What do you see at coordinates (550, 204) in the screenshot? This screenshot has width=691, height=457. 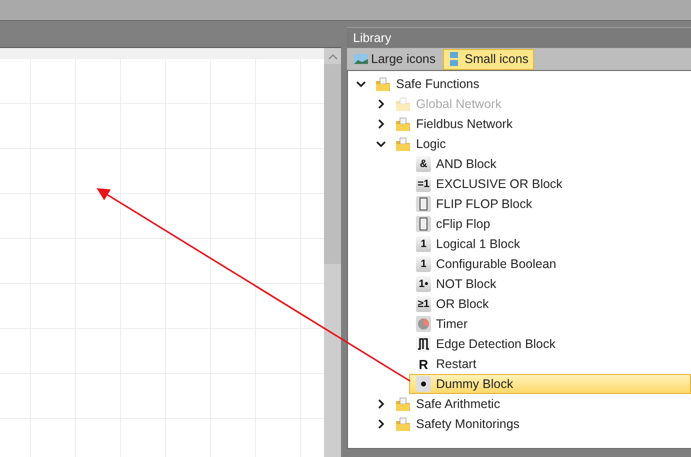 I see `tree-item: FLIP FLOP Block` at bounding box center [550, 204].